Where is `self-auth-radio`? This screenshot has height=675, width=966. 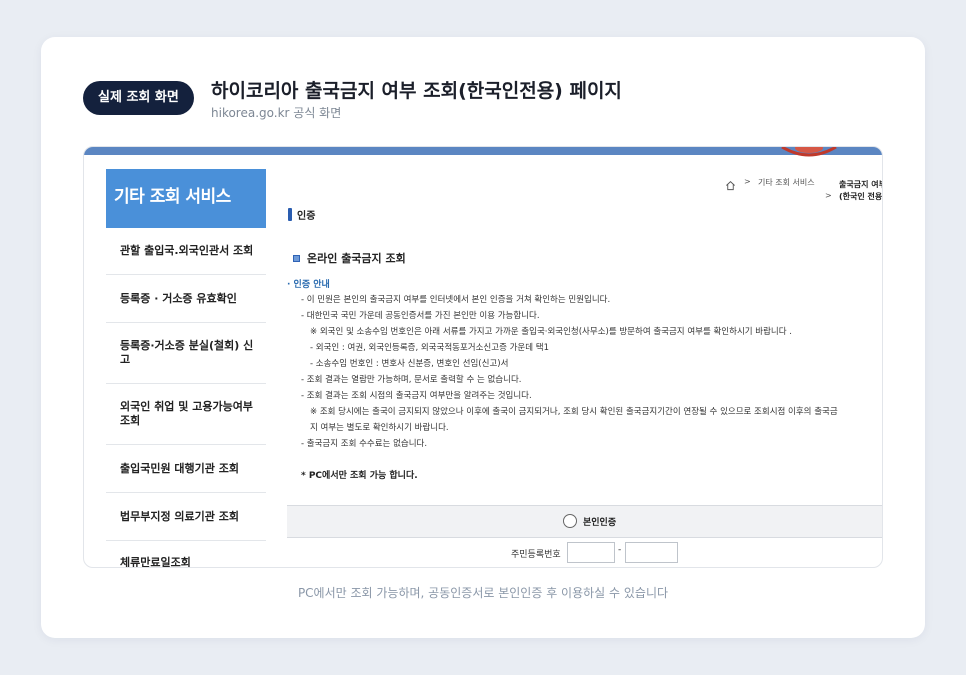 self-auth-radio is located at coordinates (570, 521).